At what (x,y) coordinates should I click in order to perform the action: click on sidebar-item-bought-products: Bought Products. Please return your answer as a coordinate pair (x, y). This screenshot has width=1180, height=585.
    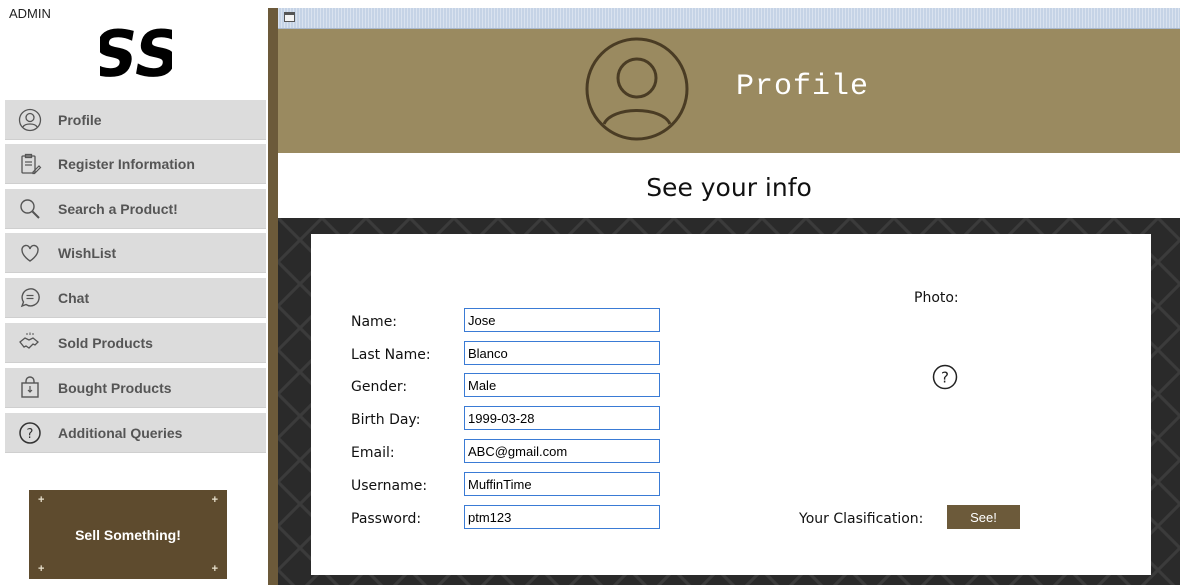
    Looking at the image, I should click on (135, 388).